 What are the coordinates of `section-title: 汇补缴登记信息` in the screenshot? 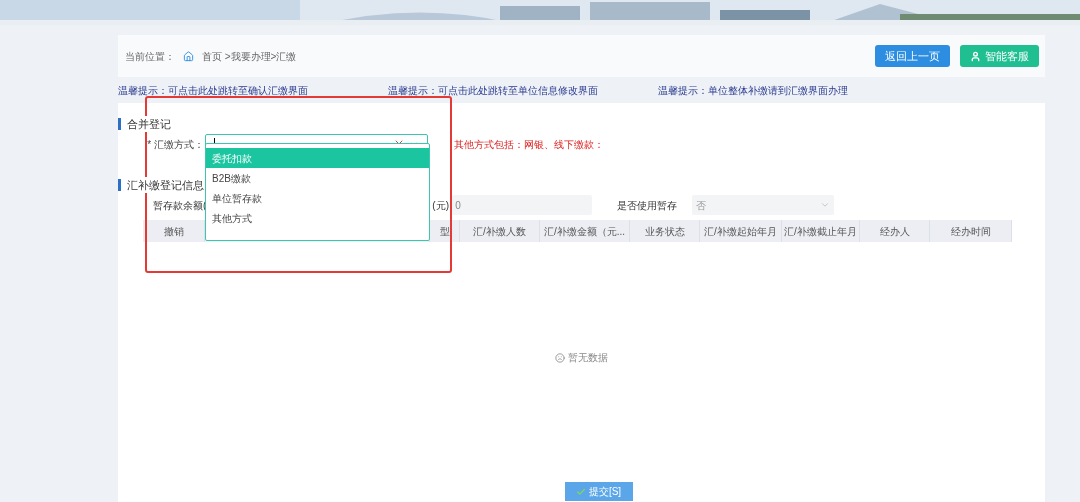 It's located at (165, 185).